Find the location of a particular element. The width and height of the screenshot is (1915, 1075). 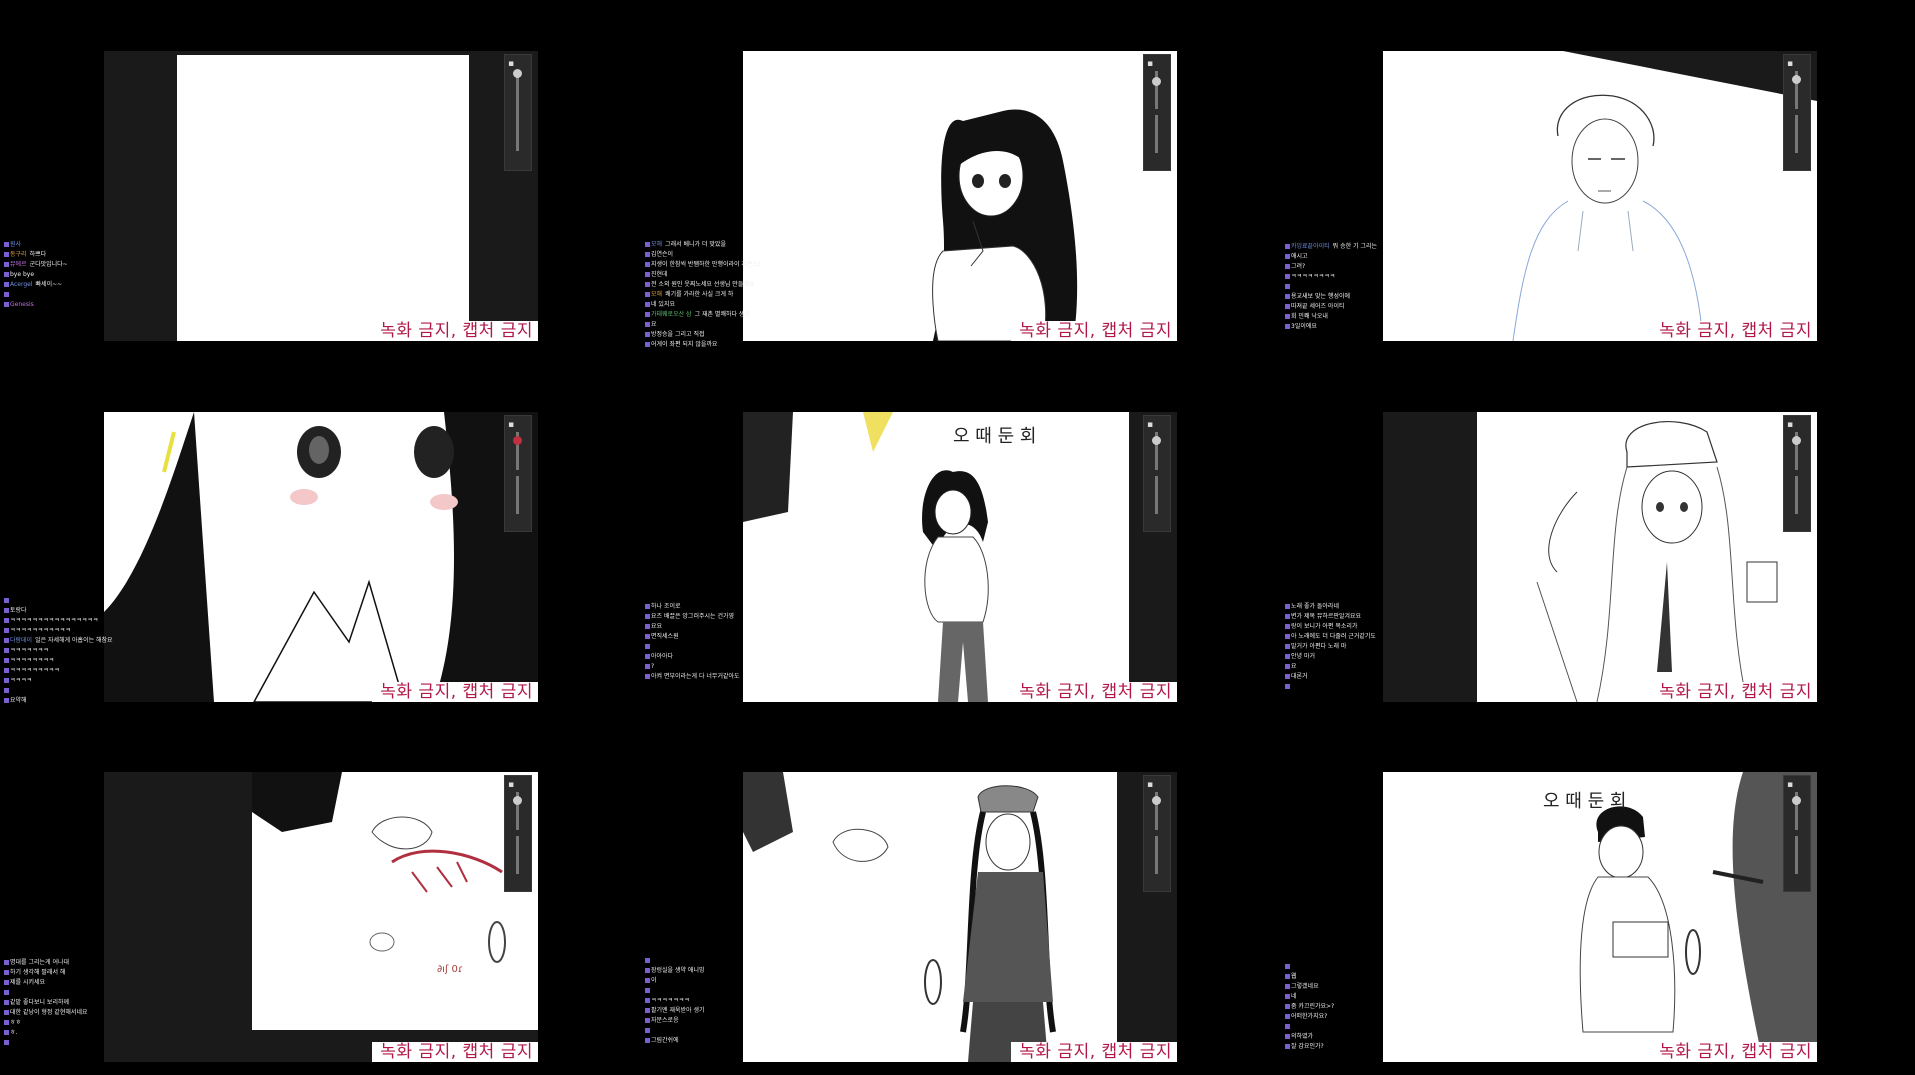

closeup-face-illustration is located at coordinates (321, 557).